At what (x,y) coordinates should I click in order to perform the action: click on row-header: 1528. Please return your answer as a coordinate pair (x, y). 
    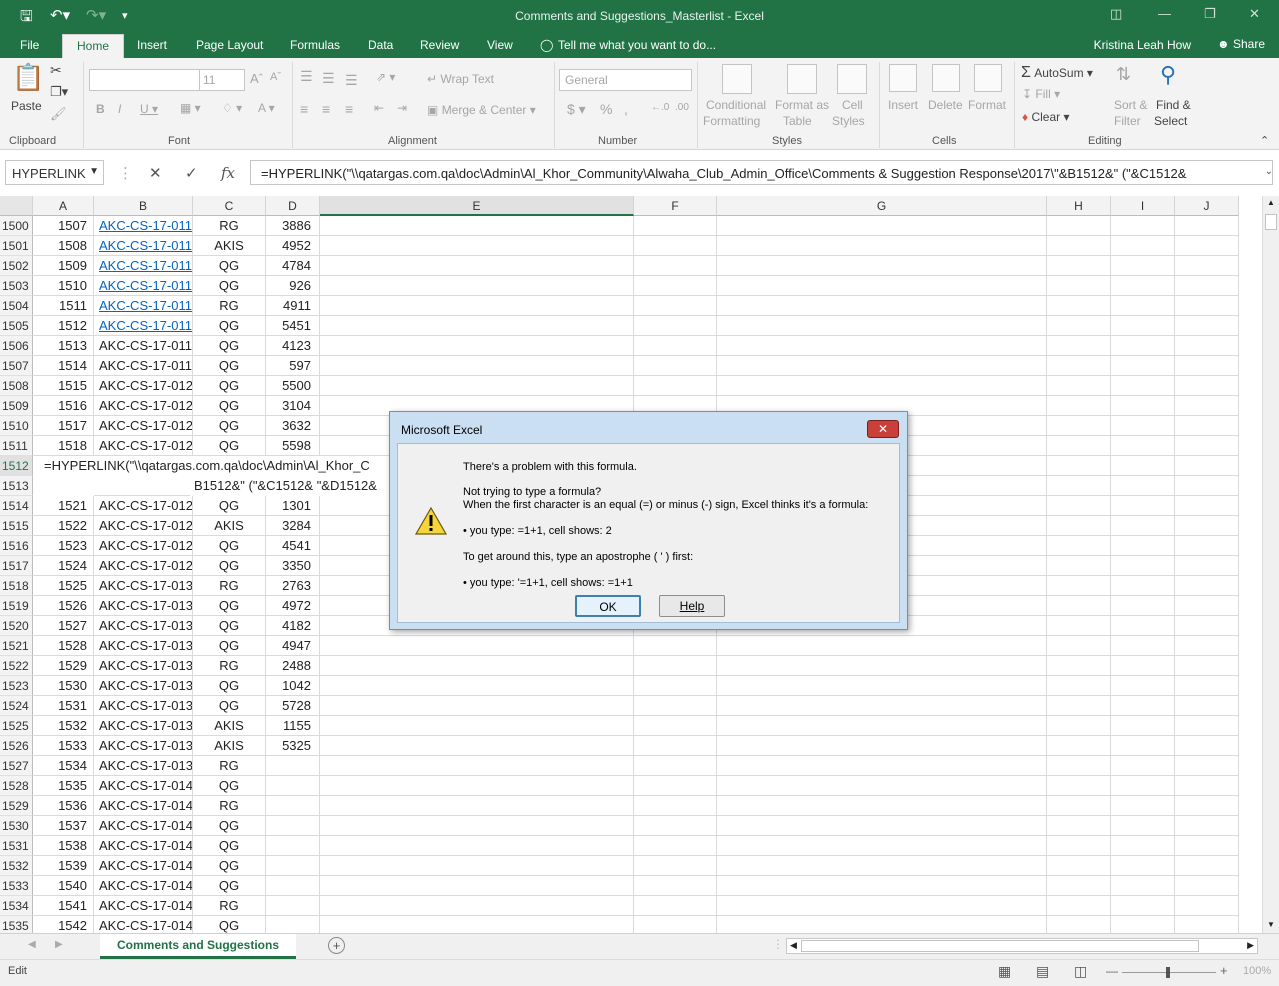
    Looking at the image, I should click on (16, 786).